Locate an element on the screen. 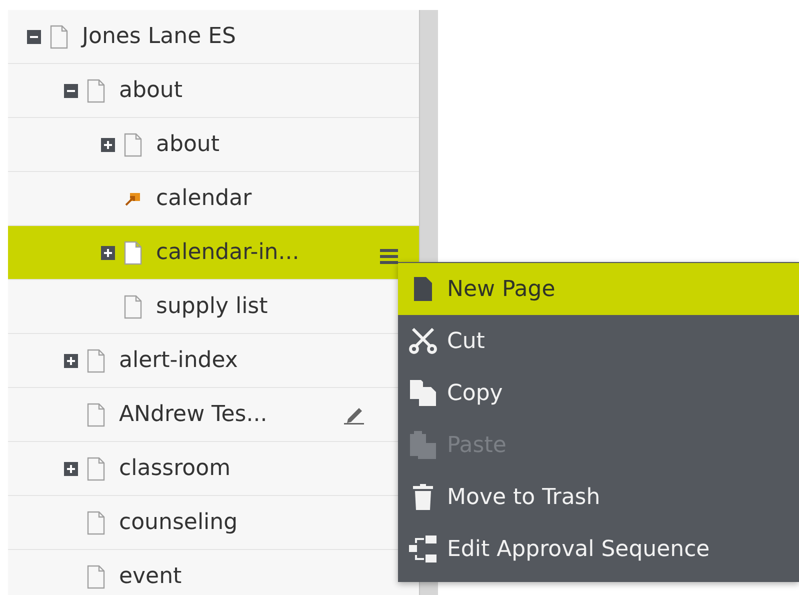 This screenshot has height=595, width=799. menu-icon is located at coordinates (389, 256).